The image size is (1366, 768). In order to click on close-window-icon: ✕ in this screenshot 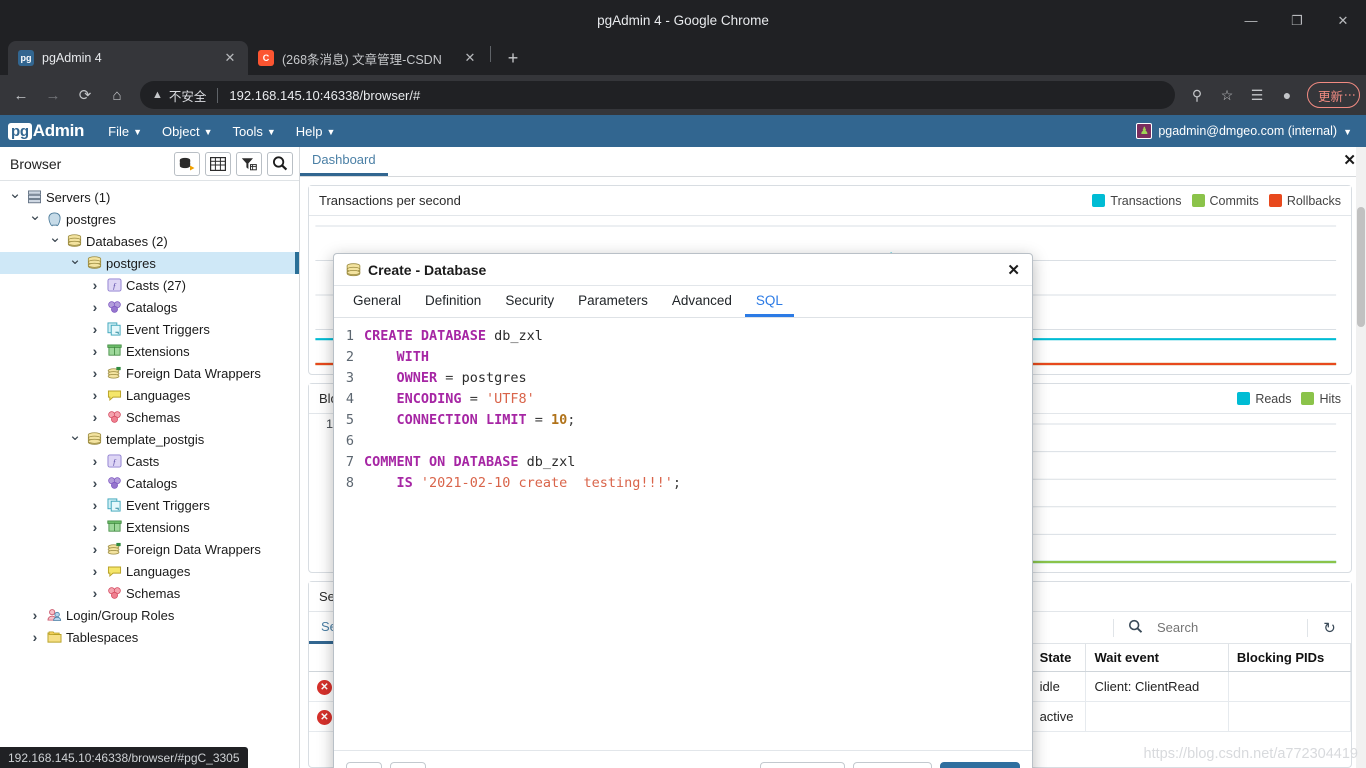, I will do `click(1343, 20)`.